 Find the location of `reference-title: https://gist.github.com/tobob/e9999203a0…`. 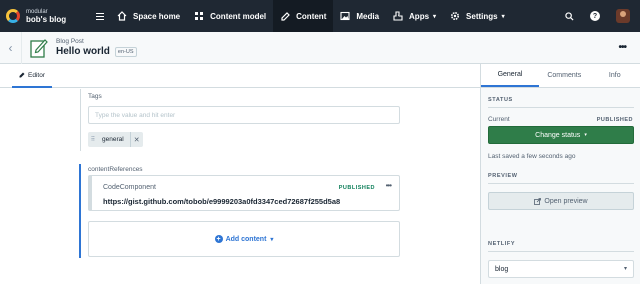

reference-title: https://gist.github.com/tobob/e9999203a0… is located at coordinates (222, 201).